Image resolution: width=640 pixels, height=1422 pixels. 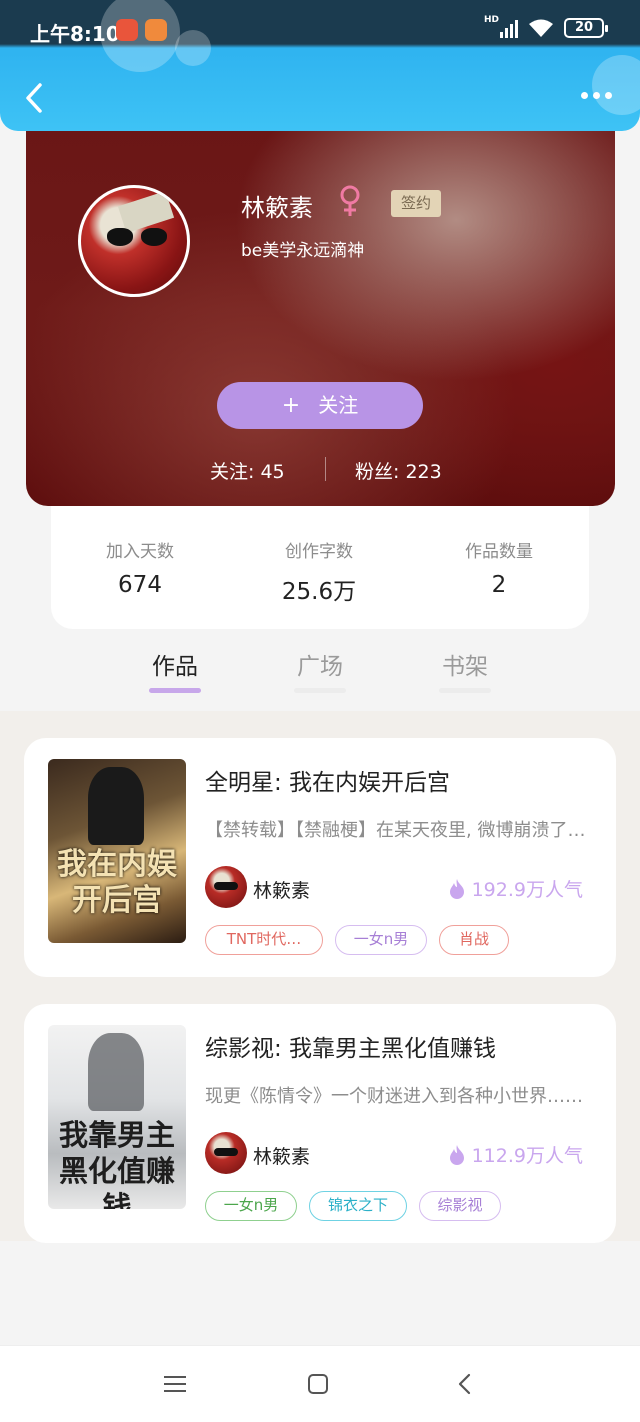 What do you see at coordinates (474, 940) in the screenshot?
I see `tag: 肖战` at bounding box center [474, 940].